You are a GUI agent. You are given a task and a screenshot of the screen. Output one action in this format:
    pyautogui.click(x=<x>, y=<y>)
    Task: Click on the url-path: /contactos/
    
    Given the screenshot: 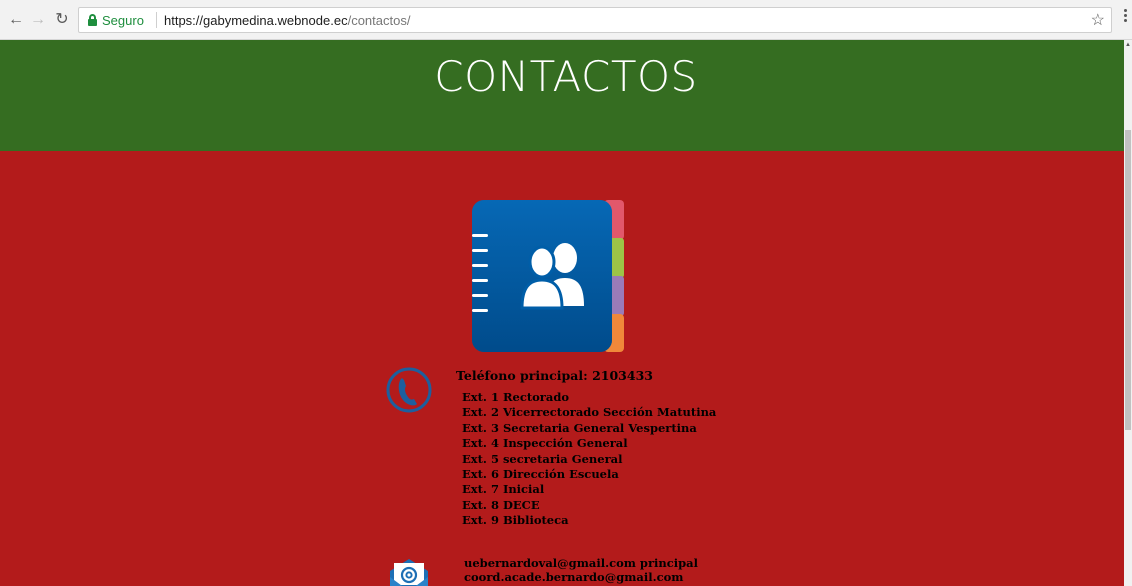 What is the action you would take?
    pyautogui.click(x=379, y=20)
    